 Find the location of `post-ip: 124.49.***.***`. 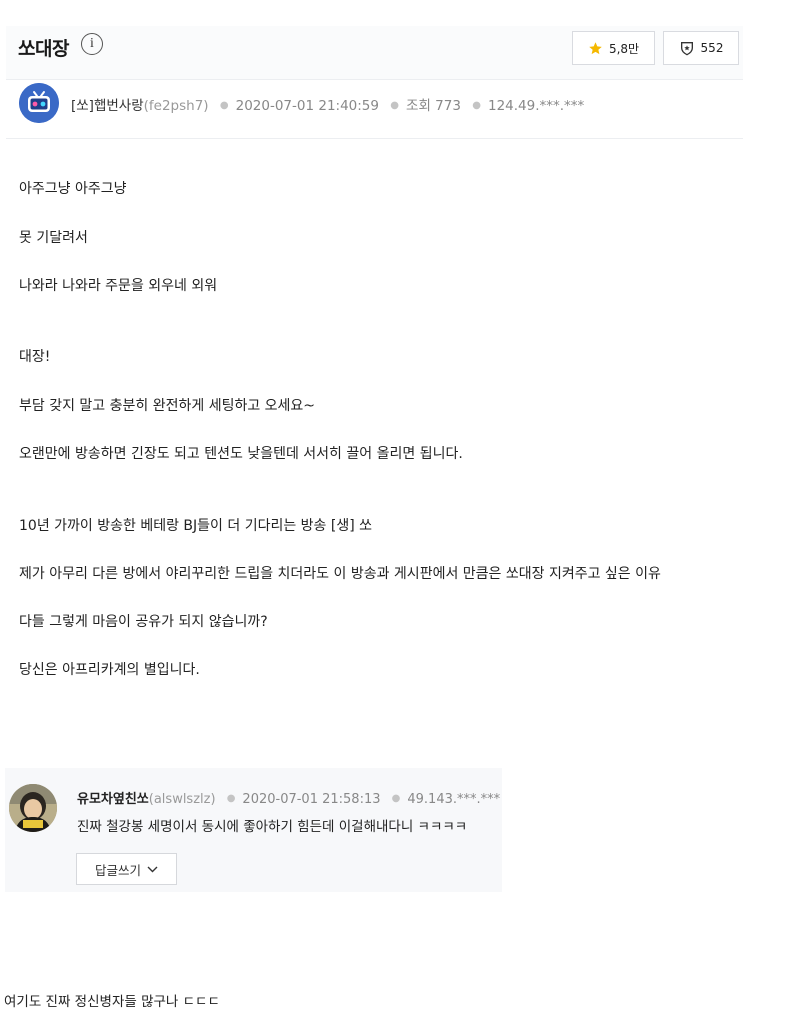

post-ip: 124.49.***.*** is located at coordinates (536, 106).